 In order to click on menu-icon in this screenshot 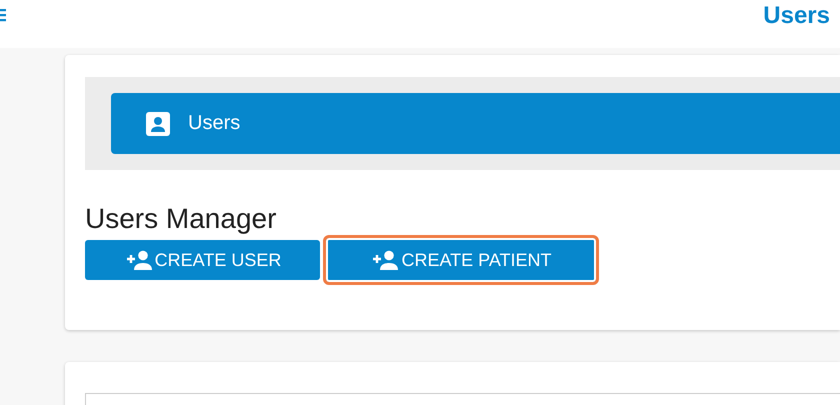, I will do `click(3, 15)`.